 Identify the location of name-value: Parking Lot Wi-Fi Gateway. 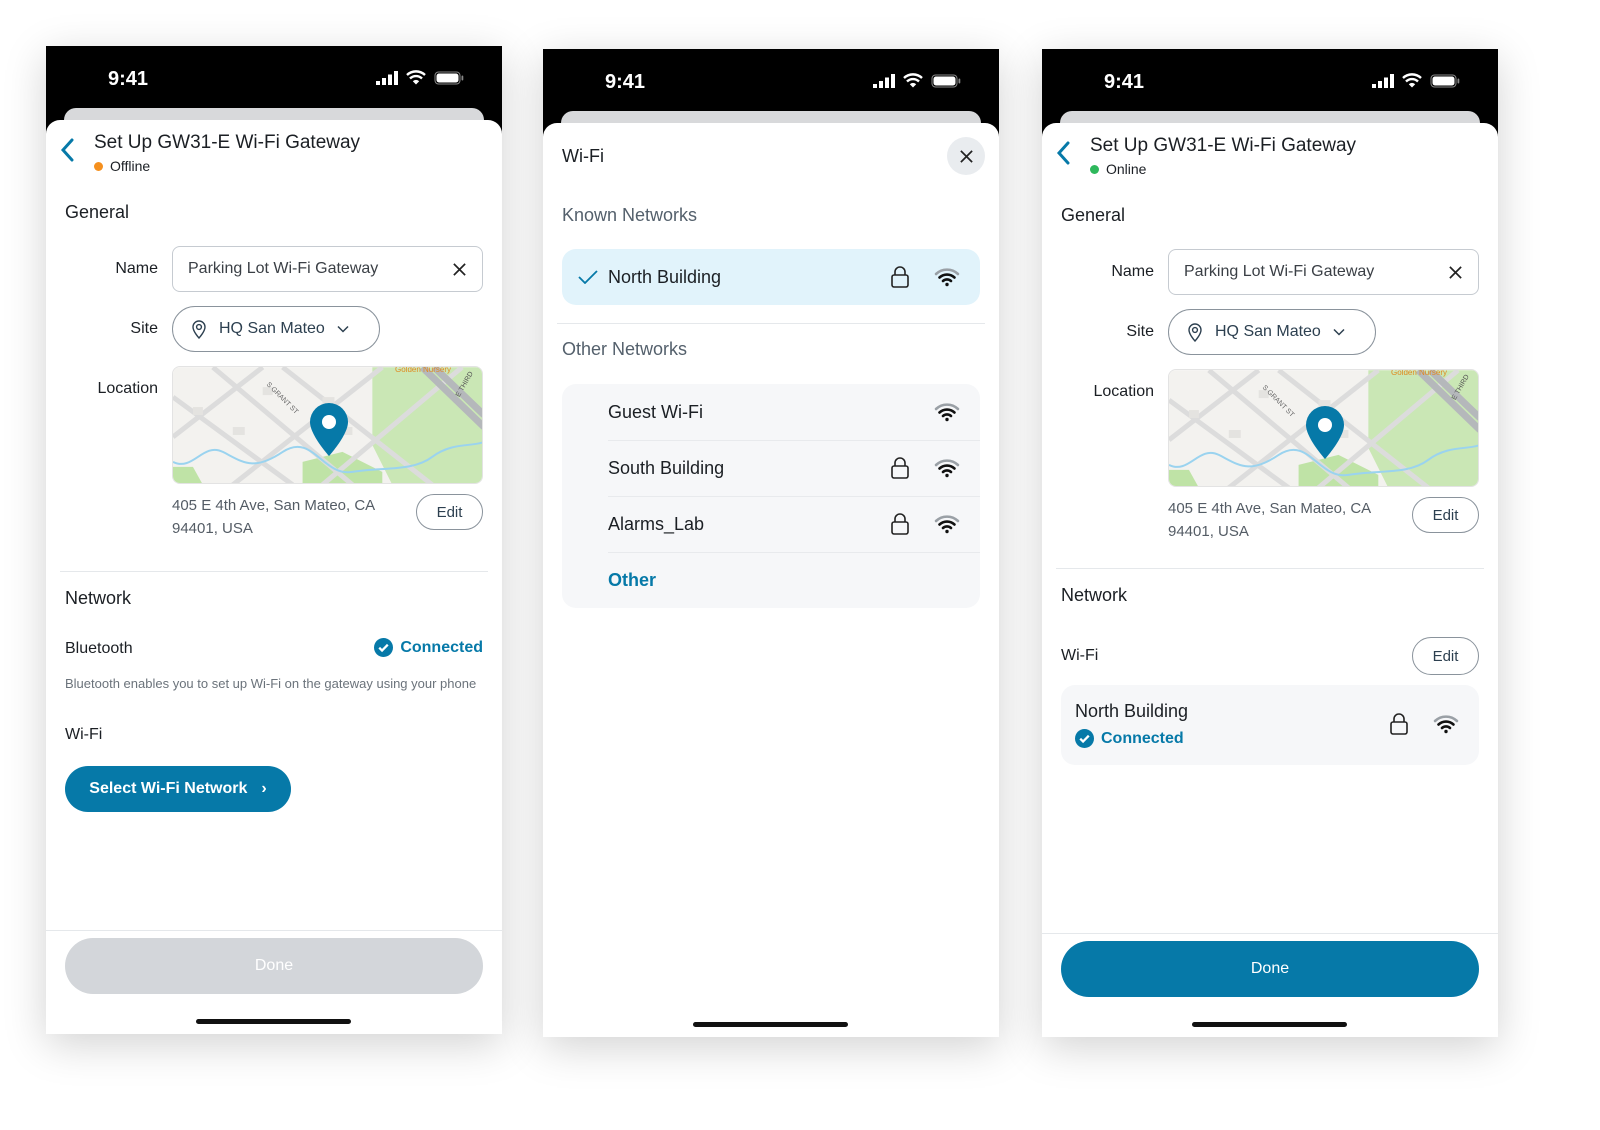
(283, 268).